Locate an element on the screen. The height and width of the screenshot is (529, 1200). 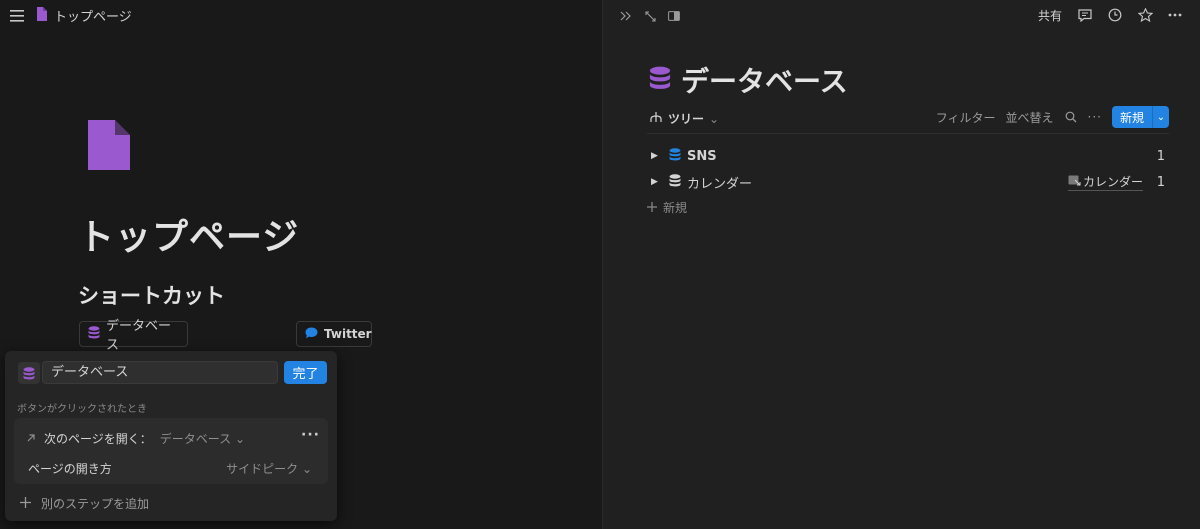
add-new-row: 新規 is located at coordinates (667, 207).